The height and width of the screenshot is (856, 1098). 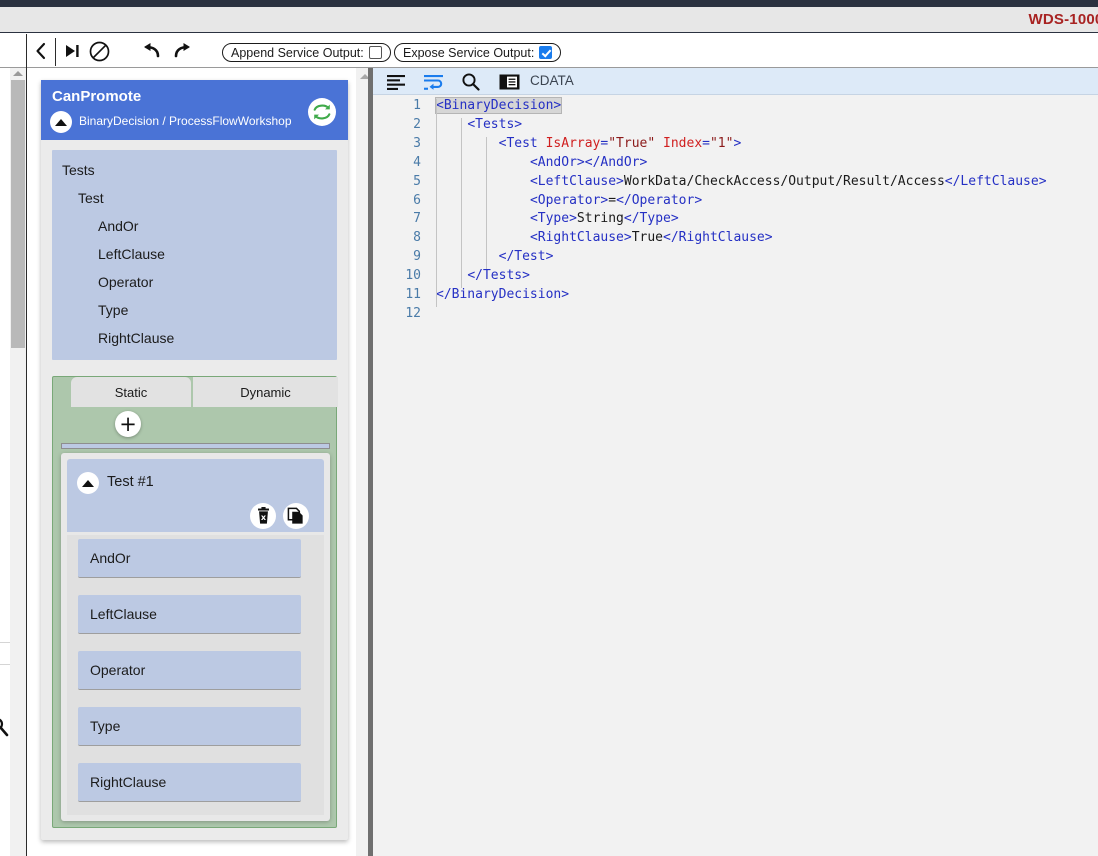 What do you see at coordinates (721, 143) in the screenshot?
I see `code-token-val: "1"` at bounding box center [721, 143].